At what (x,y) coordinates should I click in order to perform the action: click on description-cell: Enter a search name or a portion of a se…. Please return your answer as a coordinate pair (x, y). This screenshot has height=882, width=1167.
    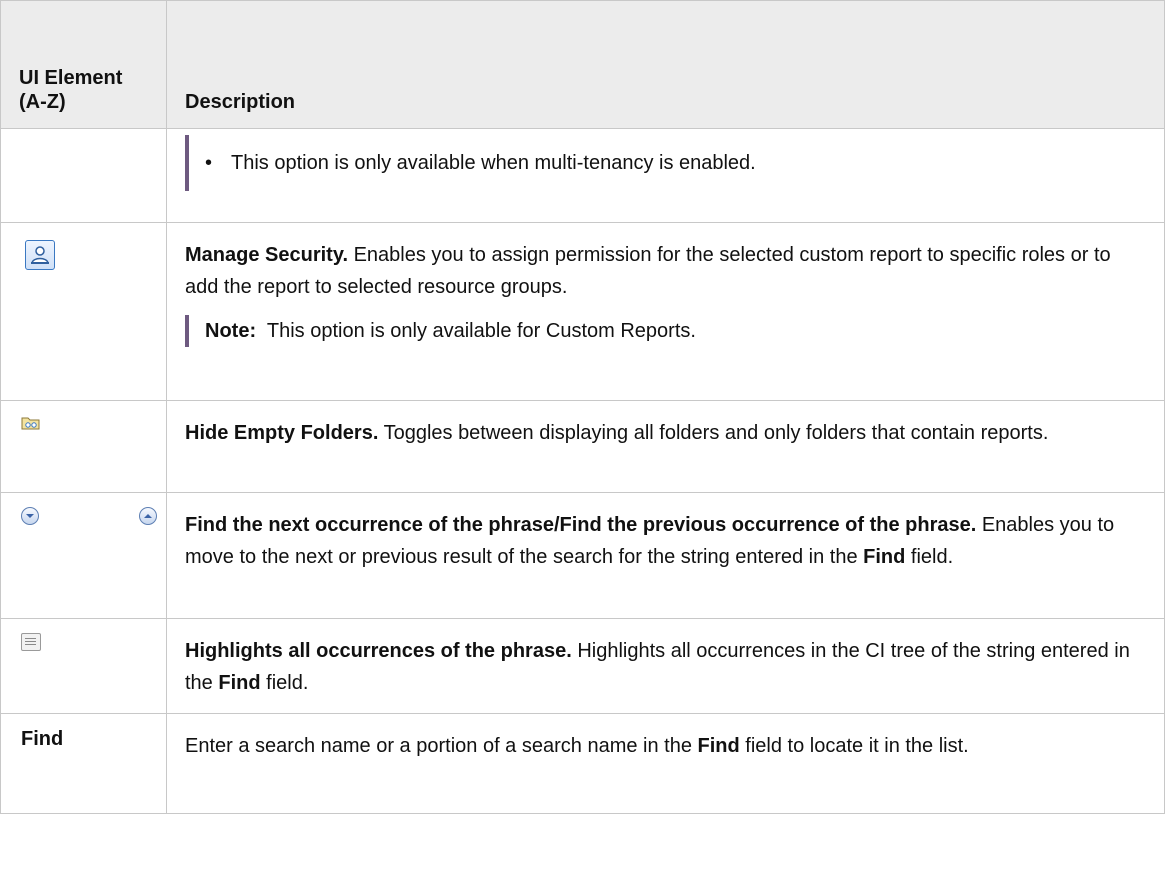
    Looking at the image, I should click on (665, 763).